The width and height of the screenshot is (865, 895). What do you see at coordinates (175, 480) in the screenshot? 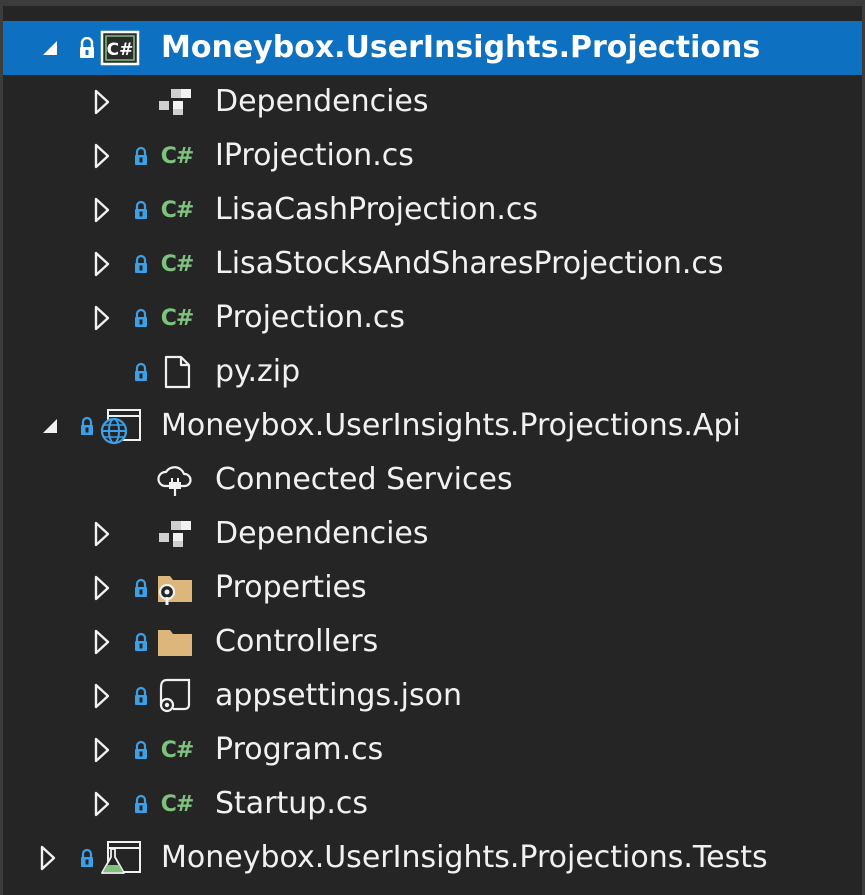
I see `connected-services-icon` at bounding box center [175, 480].